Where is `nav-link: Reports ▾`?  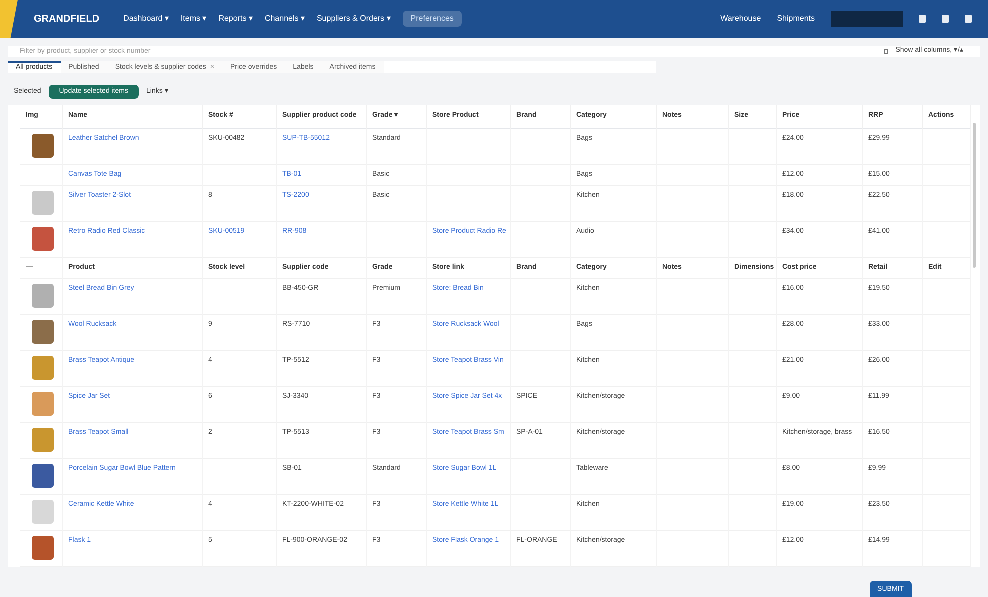
nav-link: Reports ▾ is located at coordinates (235, 19).